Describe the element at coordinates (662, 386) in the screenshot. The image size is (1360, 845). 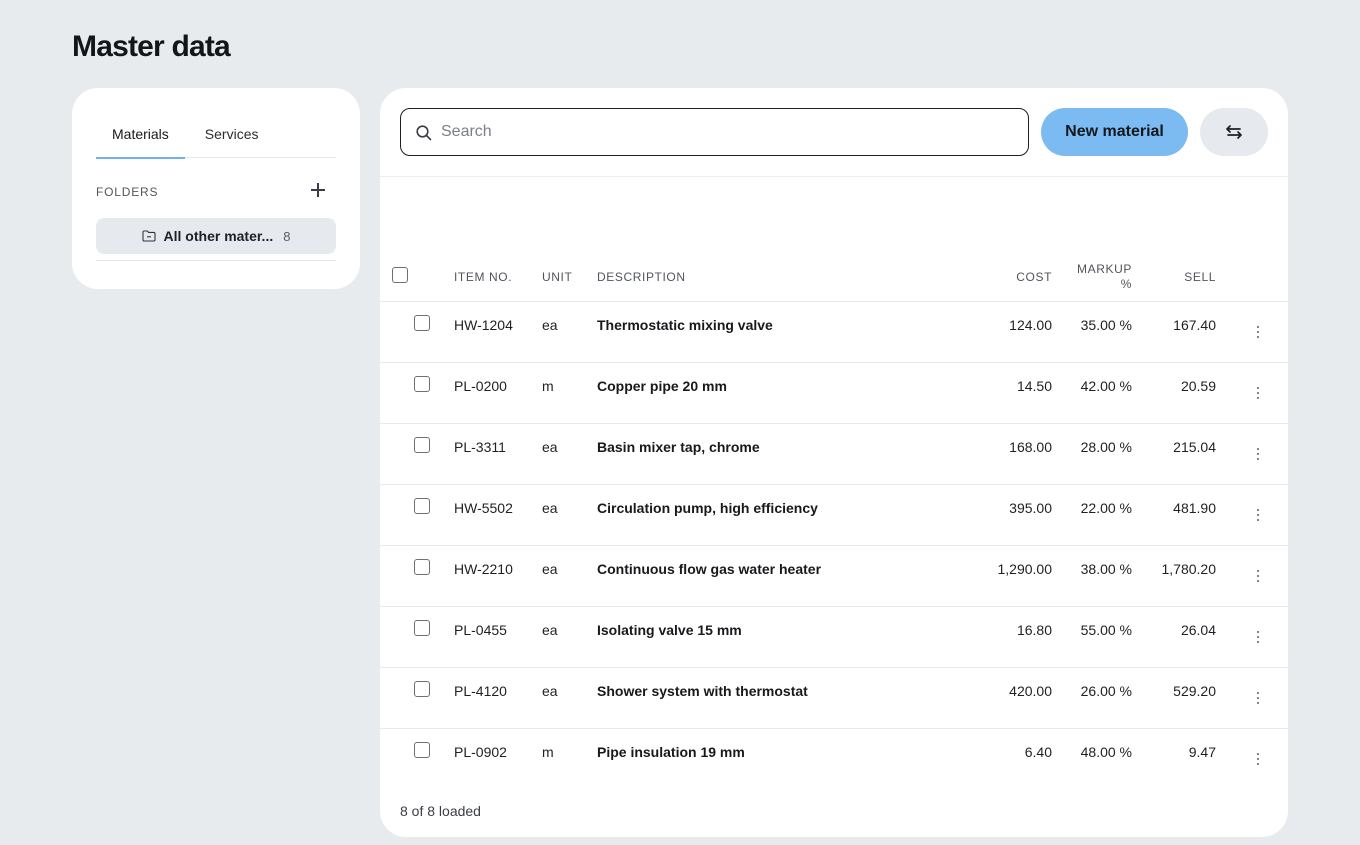
I see `cell-description: Copper pipe 20 mm` at that location.